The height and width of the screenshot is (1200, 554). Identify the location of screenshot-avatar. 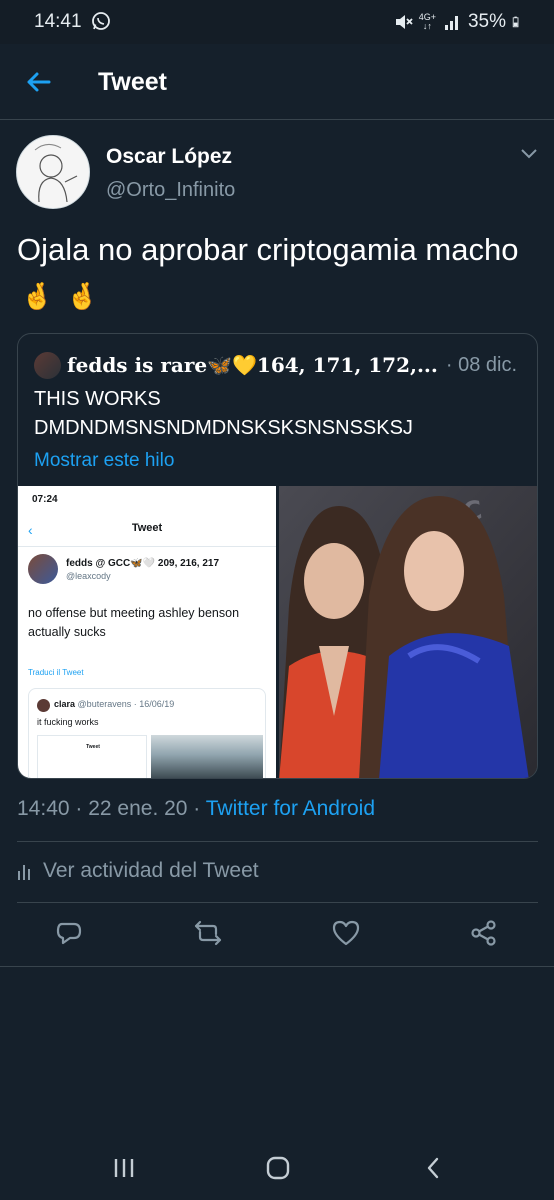
(43, 569).